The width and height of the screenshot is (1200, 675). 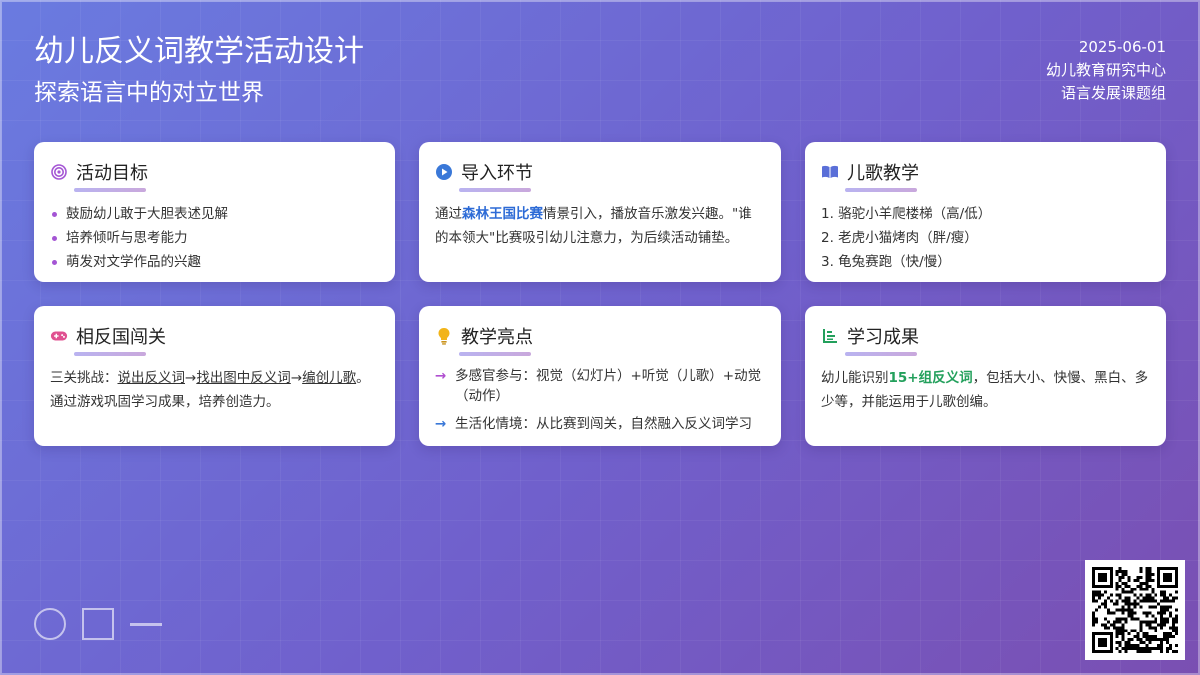 What do you see at coordinates (886, 262) in the screenshot?
I see `list-item: 3. 龟兔赛跑（快/慢）` at bounding box center [886, 262].